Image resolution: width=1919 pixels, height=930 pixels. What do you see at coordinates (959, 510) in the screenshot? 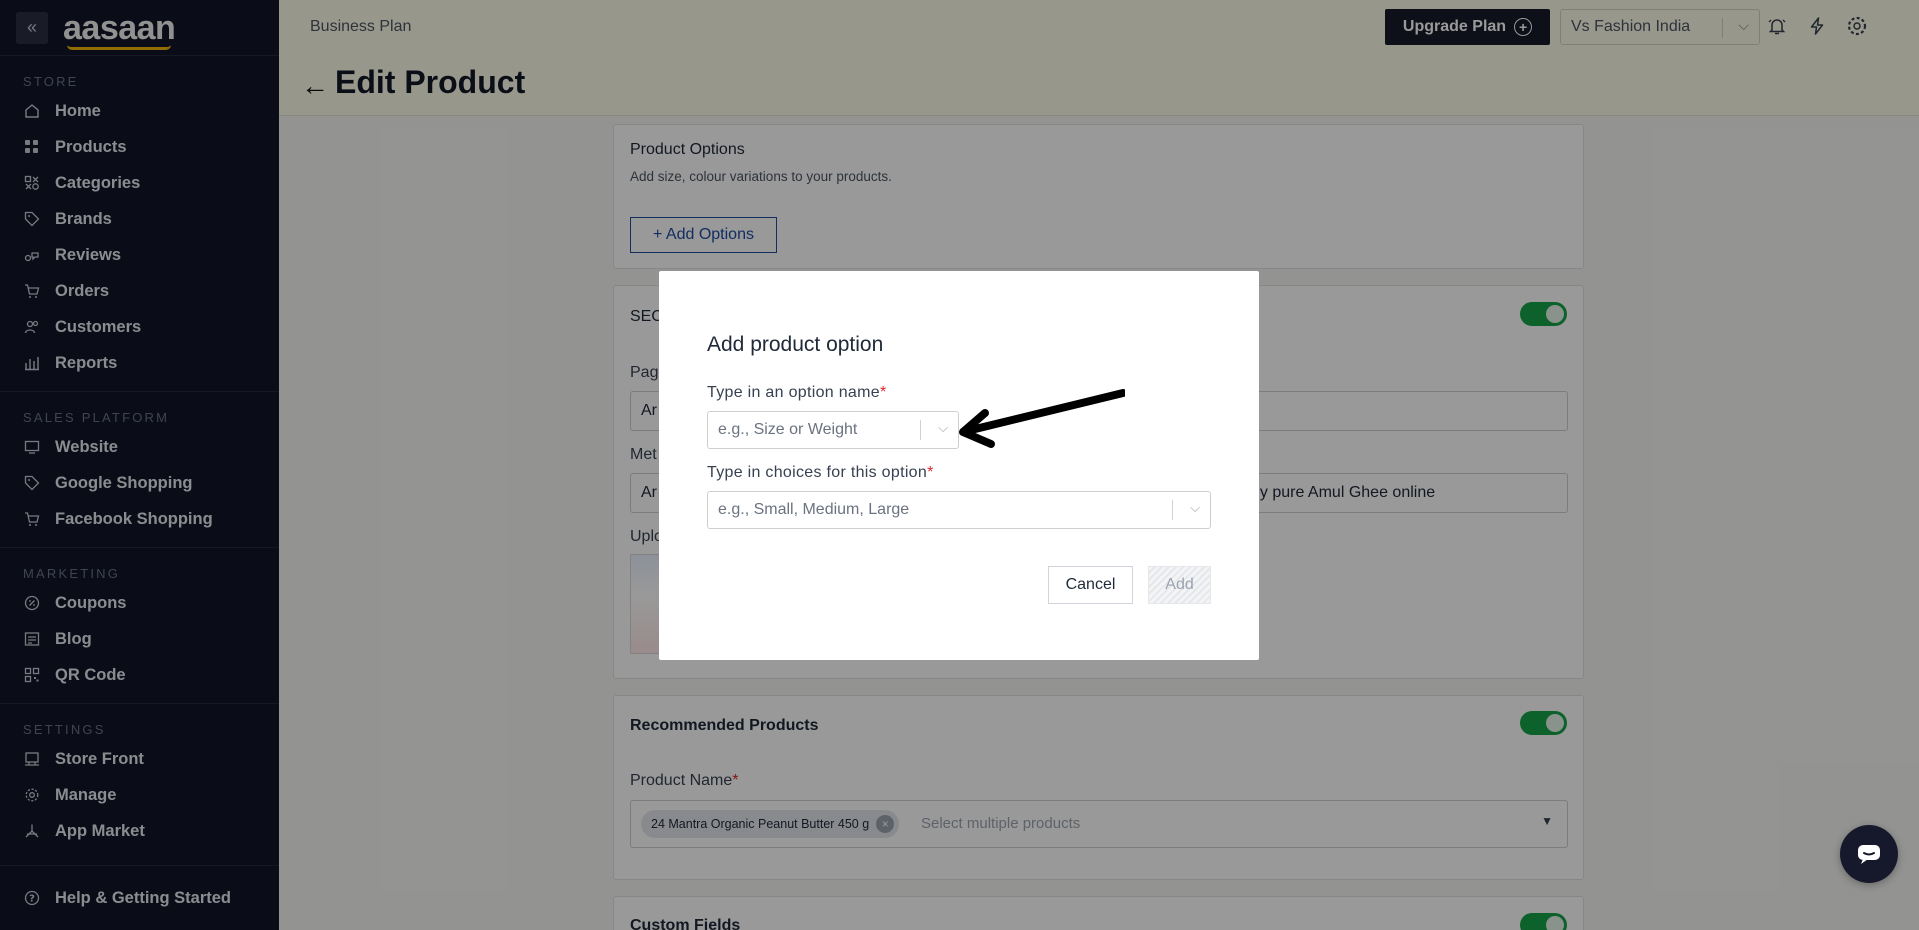
I see `option-choices-select: e.g., Small, Medium, Large ⌵` at bounding box center [959, 510].